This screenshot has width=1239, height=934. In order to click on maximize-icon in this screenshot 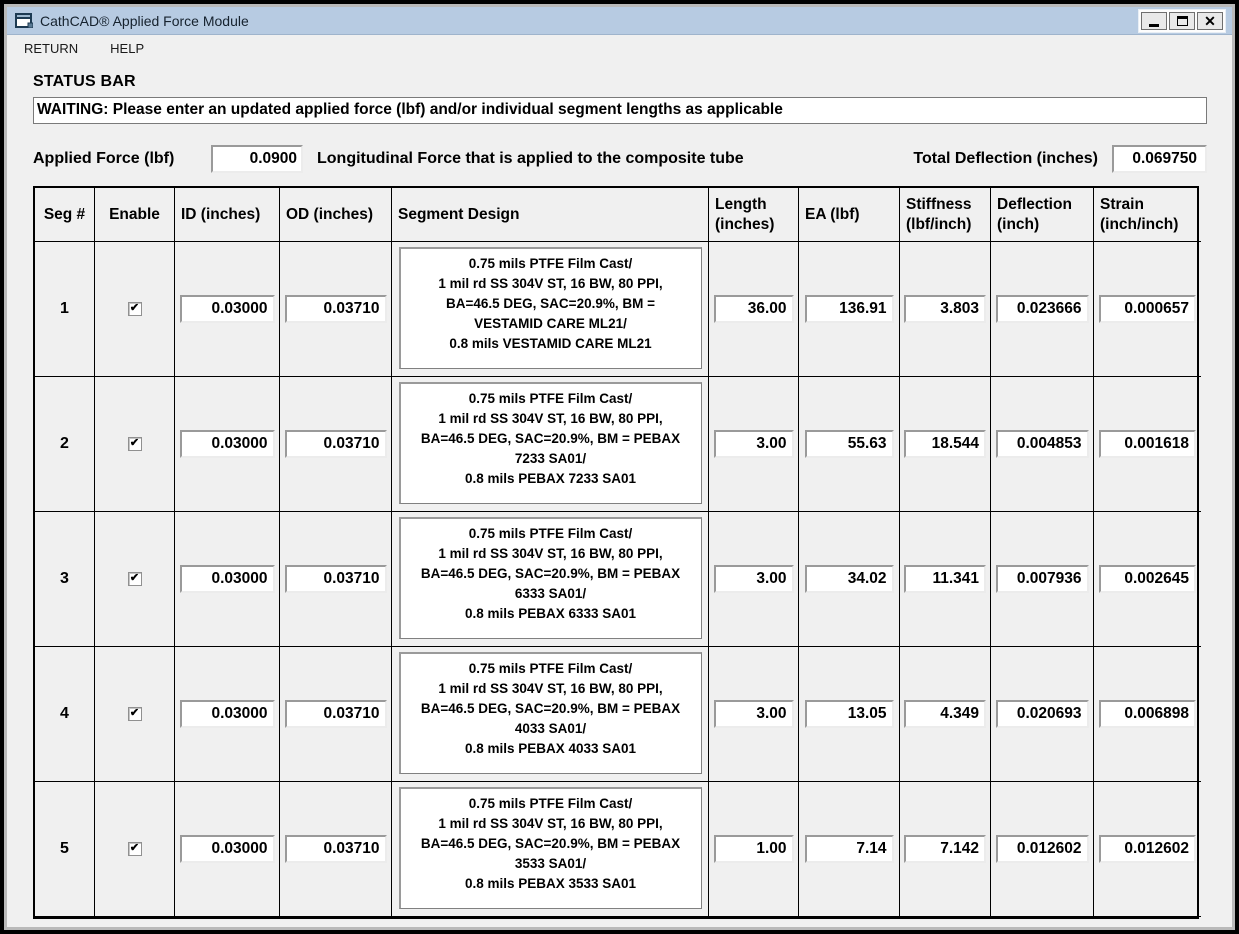, I will do `click(1182, 20)`.